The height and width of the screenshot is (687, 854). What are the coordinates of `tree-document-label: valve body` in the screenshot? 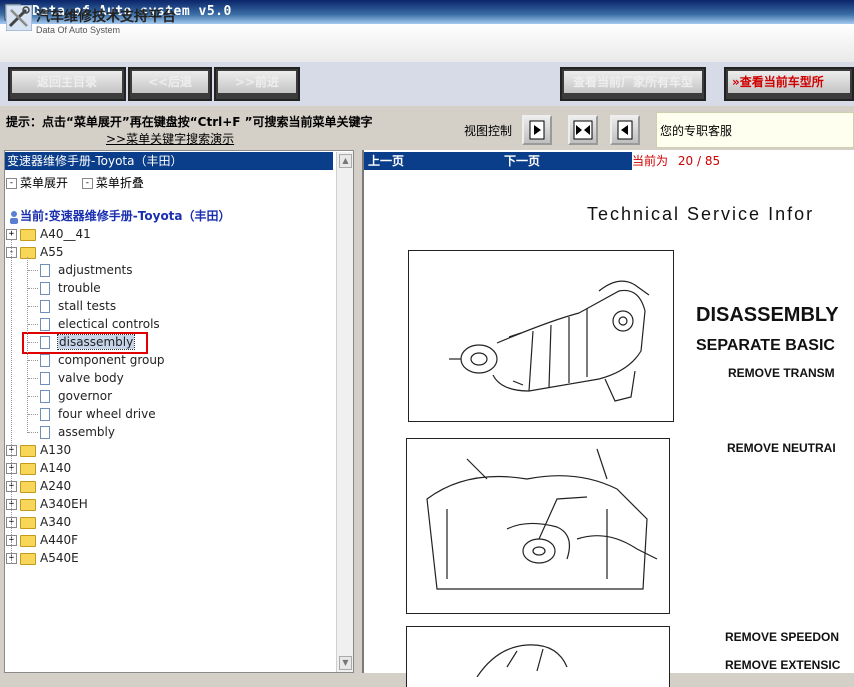 It's located at (91, 378).